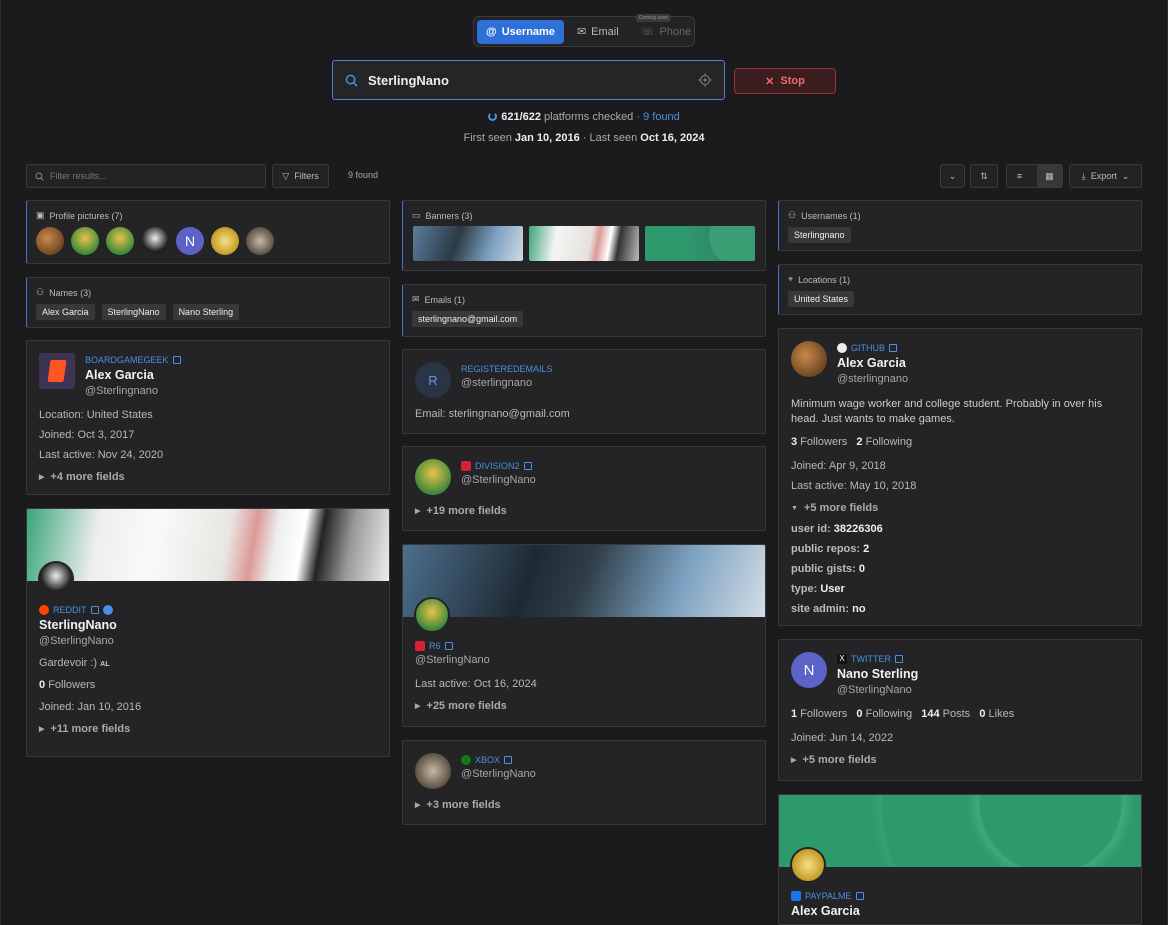  What do you see at coordinates (208, 477) in the screenshot?
I see `more-fields-toggle: ▶ +4 more fields` at bounding box center [208, 477].